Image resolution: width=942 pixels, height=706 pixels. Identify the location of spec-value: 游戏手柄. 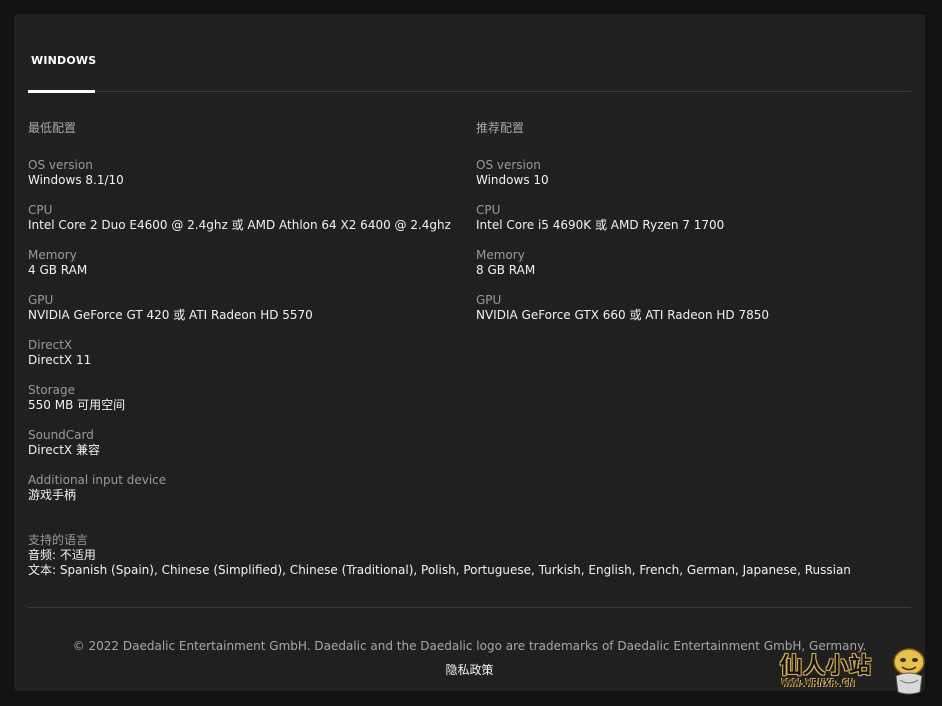
(52, 495).